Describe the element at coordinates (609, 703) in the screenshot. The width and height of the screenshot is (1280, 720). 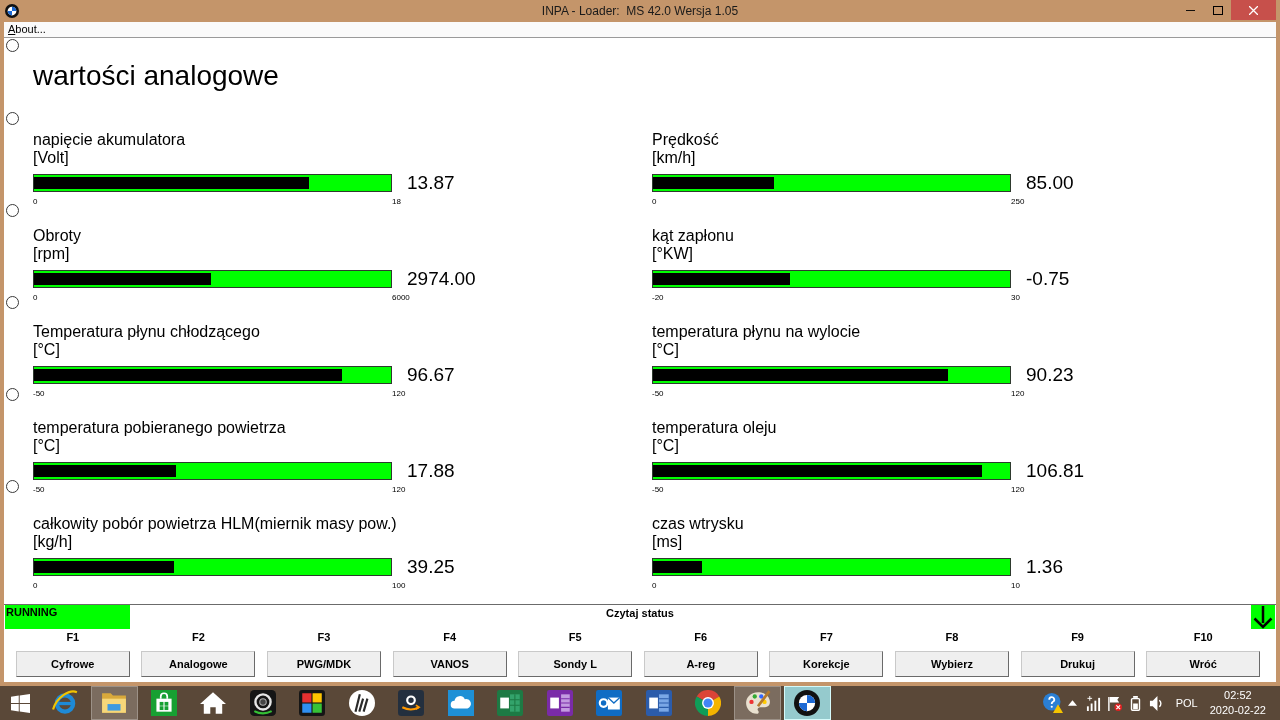
I see `mail-icon` at that location.